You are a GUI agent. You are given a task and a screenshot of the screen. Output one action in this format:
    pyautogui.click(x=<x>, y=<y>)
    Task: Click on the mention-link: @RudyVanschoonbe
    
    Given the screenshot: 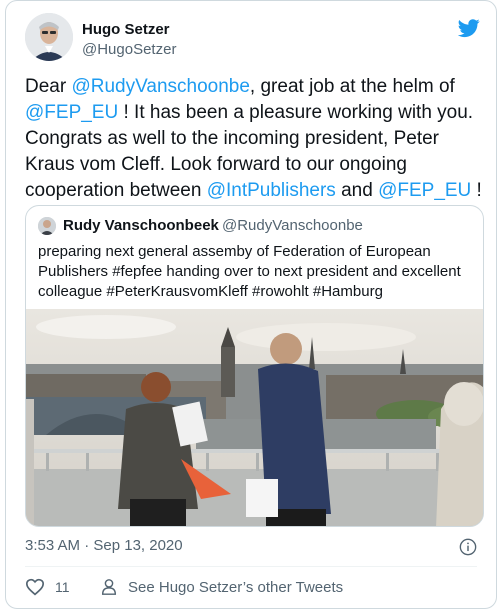 What is the action you would take?
    pyautogui.click(x=160, y=86)
    